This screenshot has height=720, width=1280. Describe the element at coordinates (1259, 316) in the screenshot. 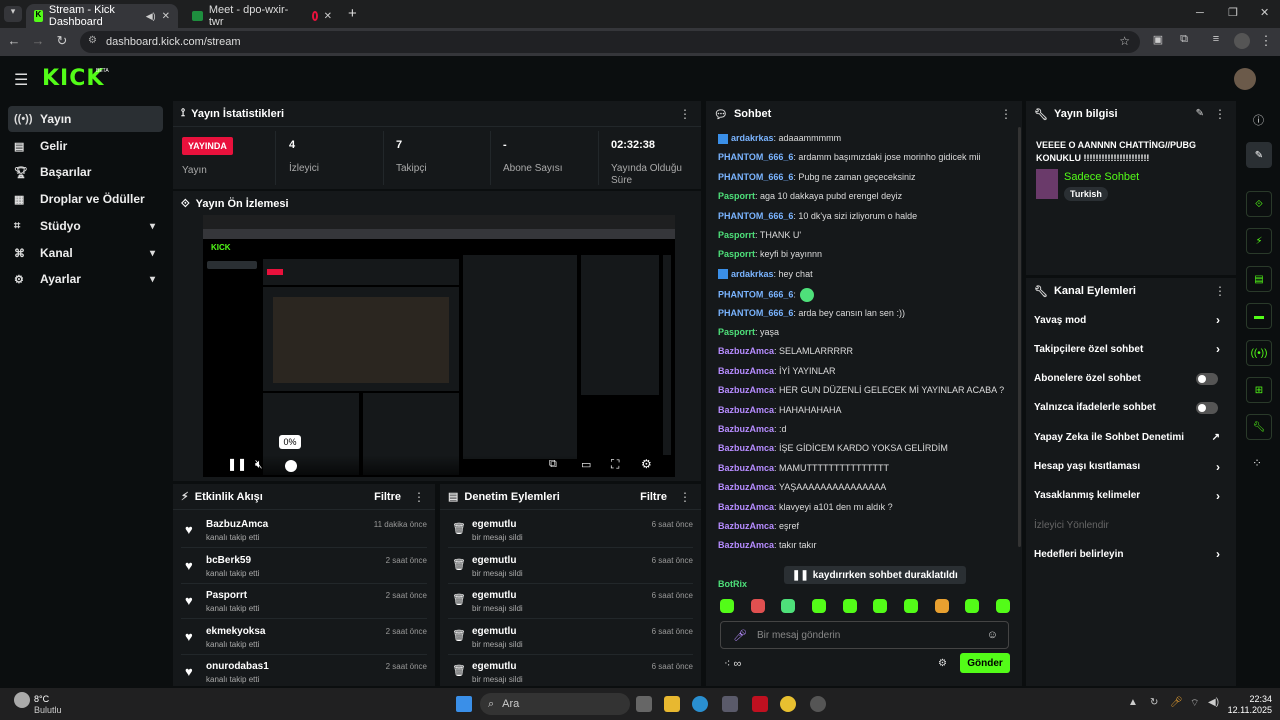

I see `chat-bubble-icon: ▬` at that location.